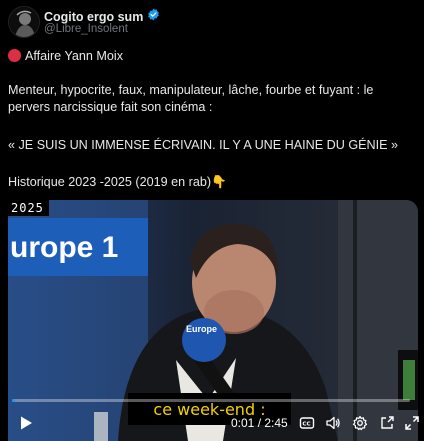 The image size is (424, 441). I want to click on post-header: Cogito ergo sum @Libre_Insolent, so click(212, 21).